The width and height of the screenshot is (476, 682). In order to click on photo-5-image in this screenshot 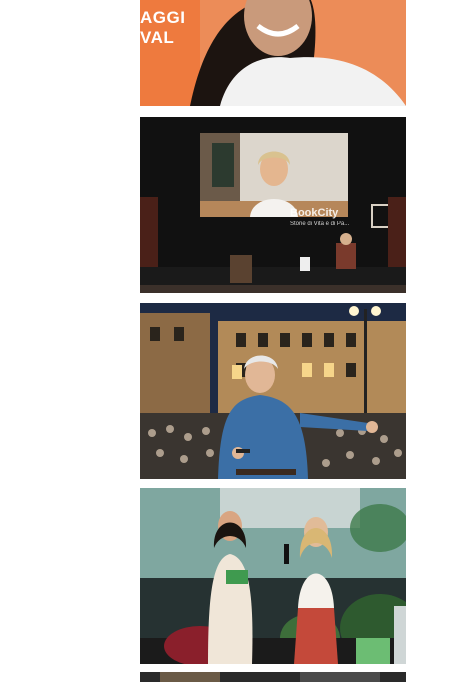, I will do `click(273, 677)`.